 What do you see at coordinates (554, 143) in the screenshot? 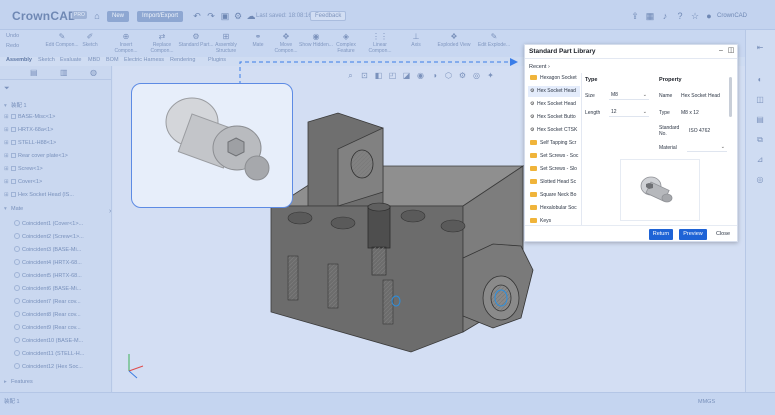
I see `list-item: Self Tapping Scr` at bounding box center [554, 143].